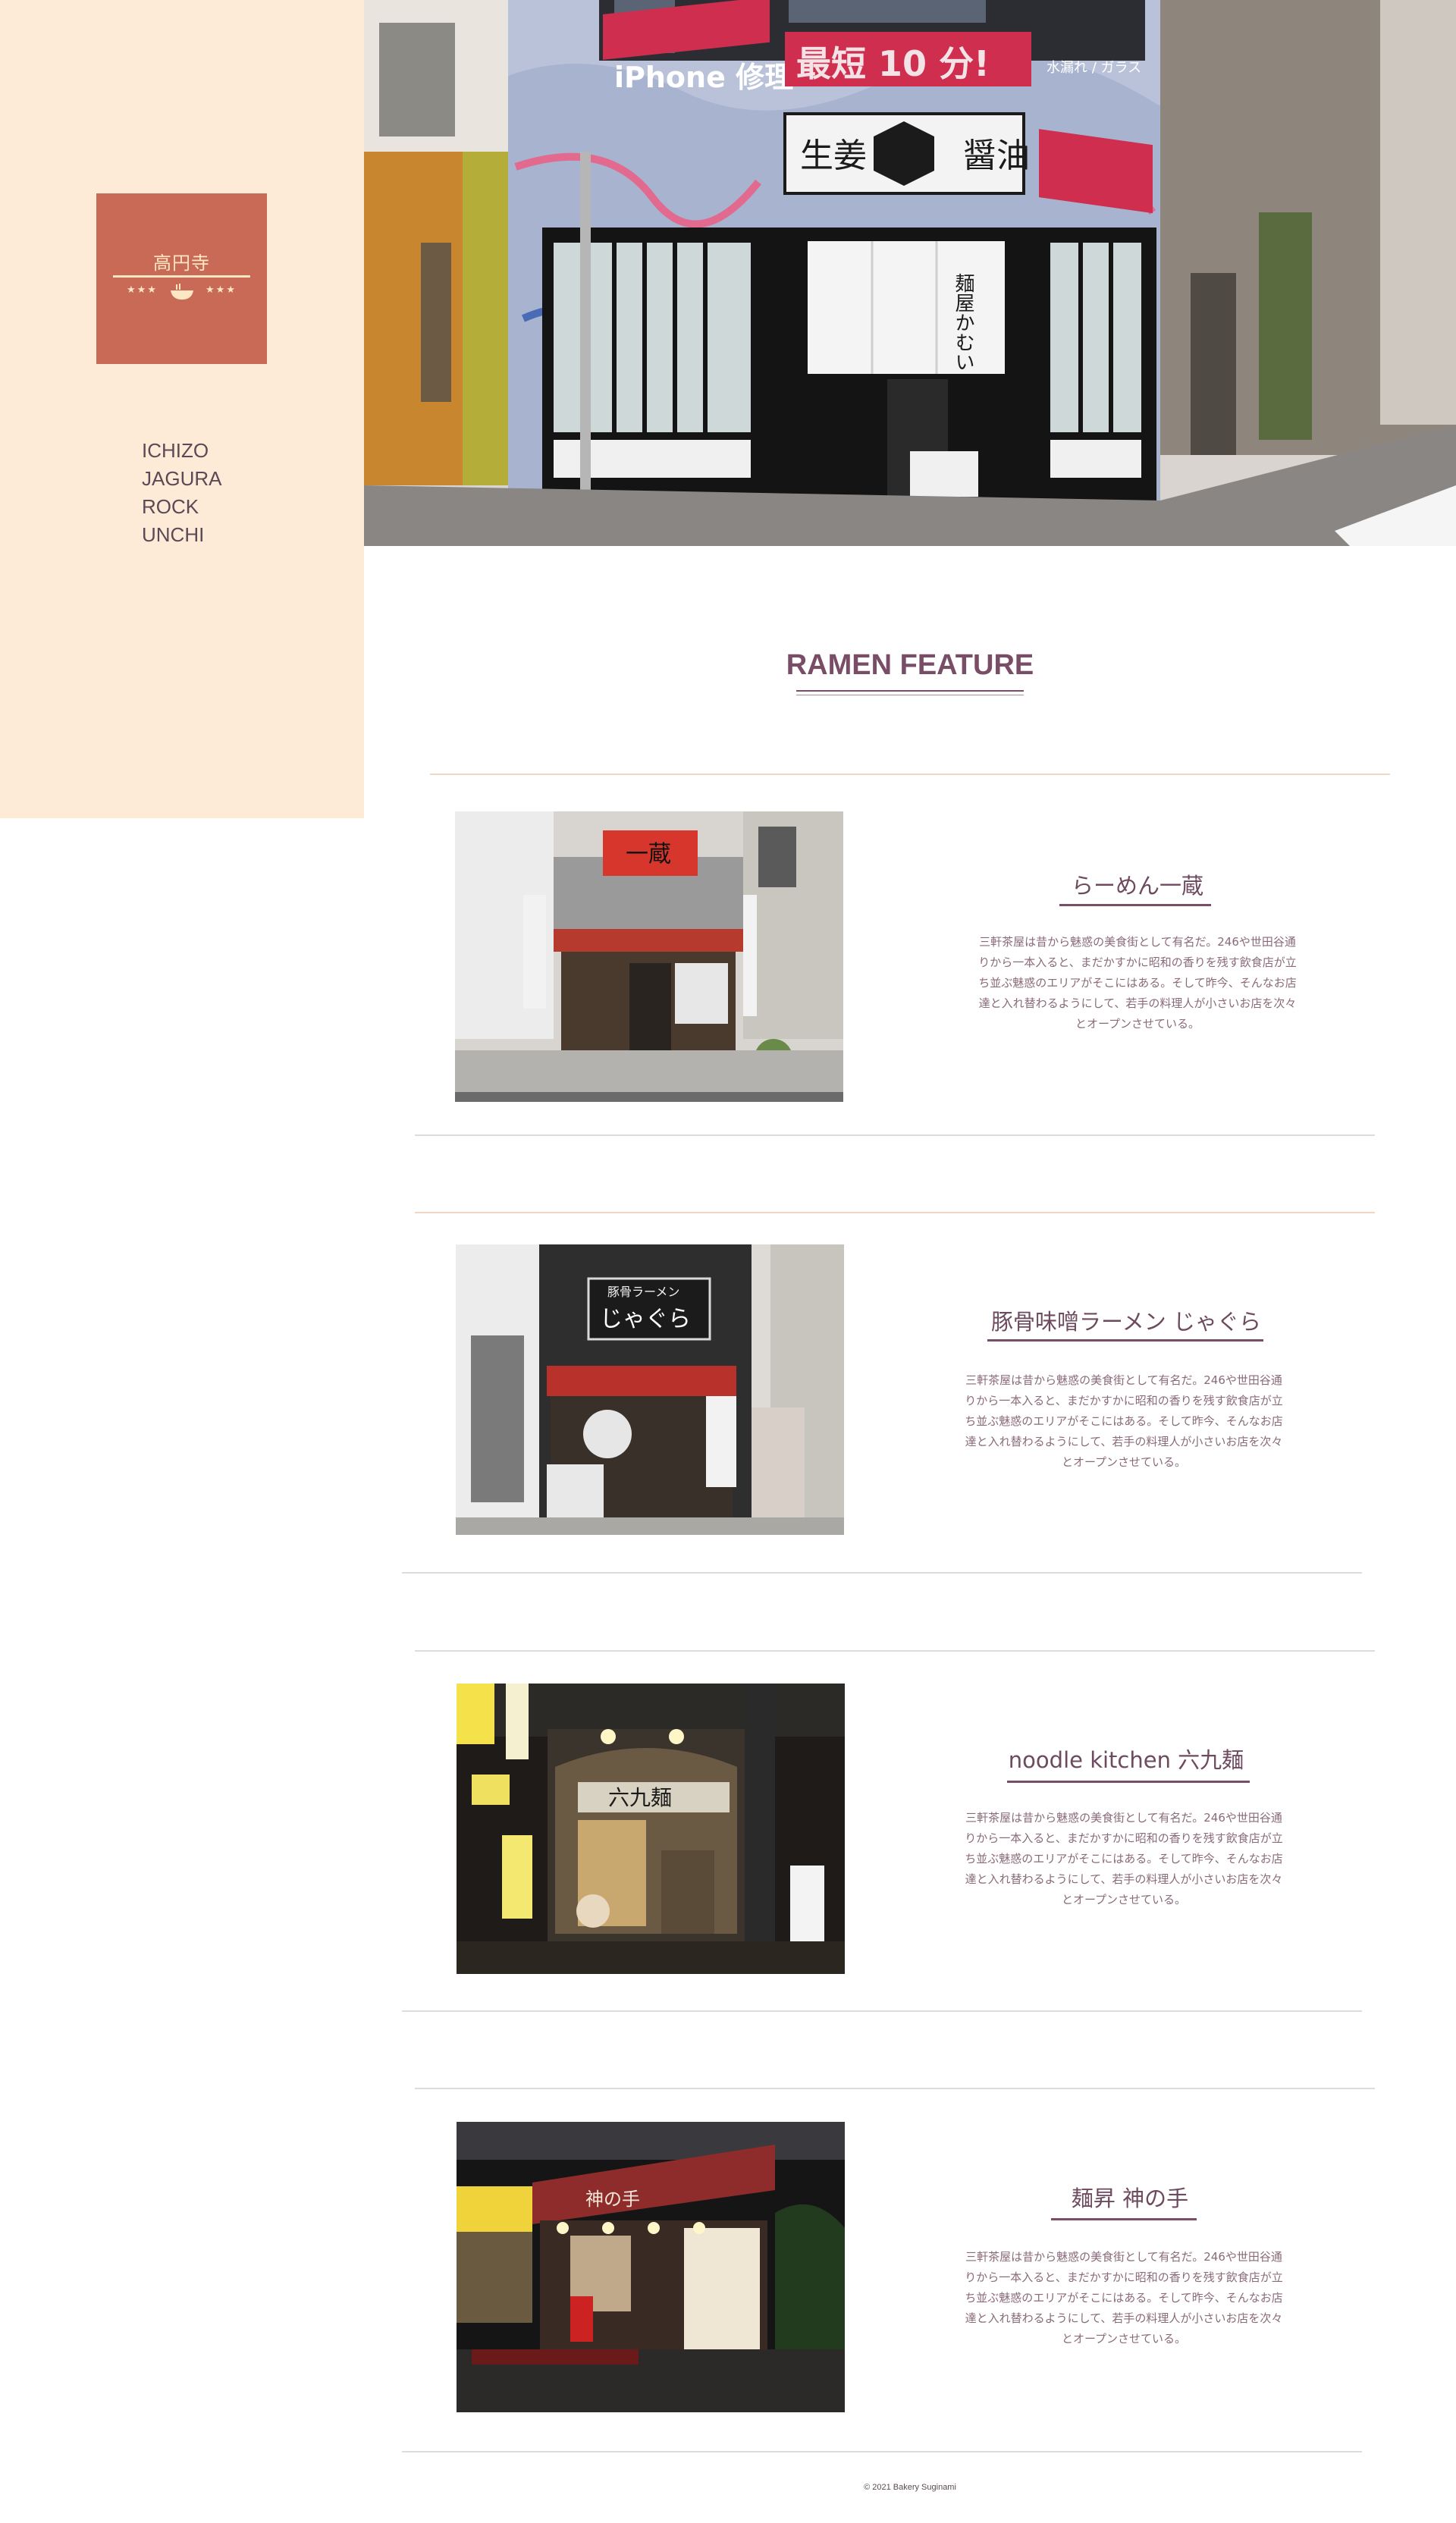  I want to click on feature-photo-jagura: 豚骨ラーメン じゃぐら, so click(650, 1389).